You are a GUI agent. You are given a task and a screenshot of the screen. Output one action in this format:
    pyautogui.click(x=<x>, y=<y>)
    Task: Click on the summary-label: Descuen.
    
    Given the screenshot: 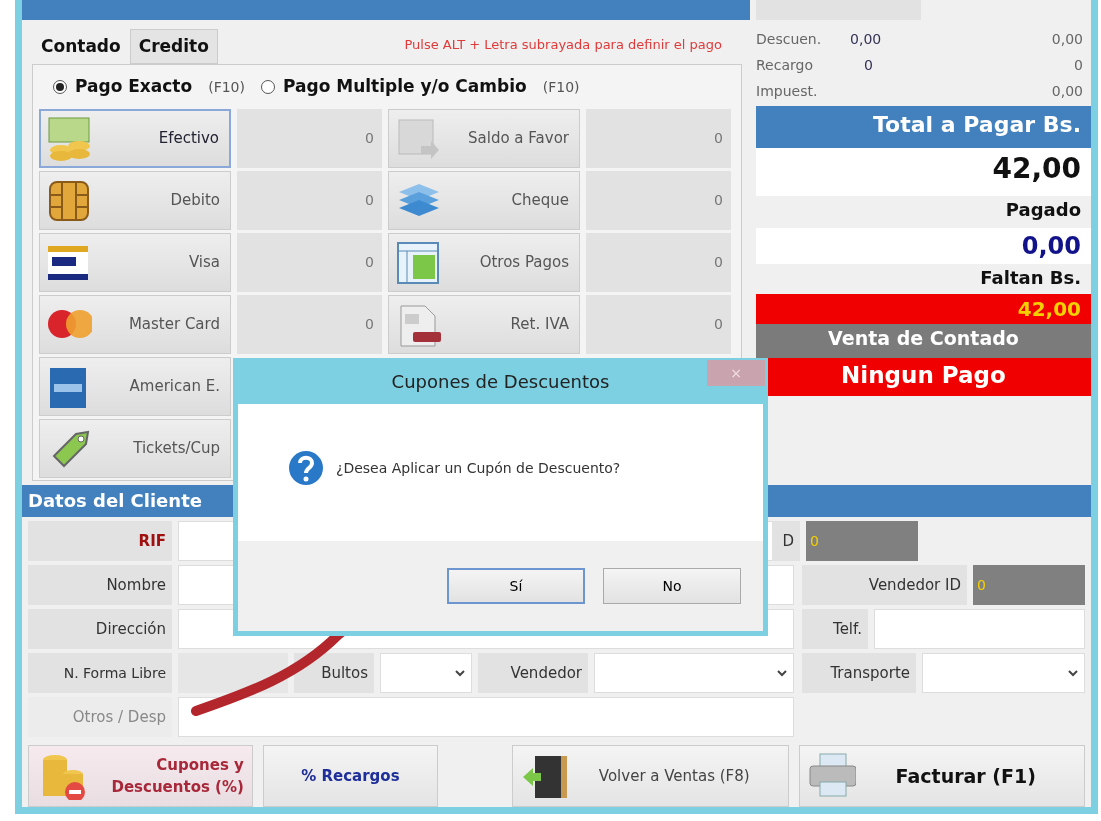 What is the action you would take?
    pyautogui.click(x=789, y=39)
    